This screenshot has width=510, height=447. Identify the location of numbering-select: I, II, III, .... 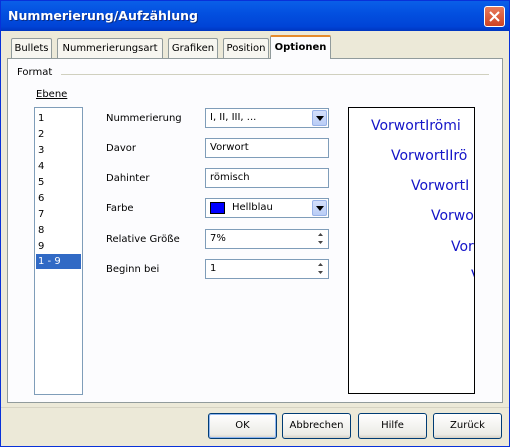
(267, 118).